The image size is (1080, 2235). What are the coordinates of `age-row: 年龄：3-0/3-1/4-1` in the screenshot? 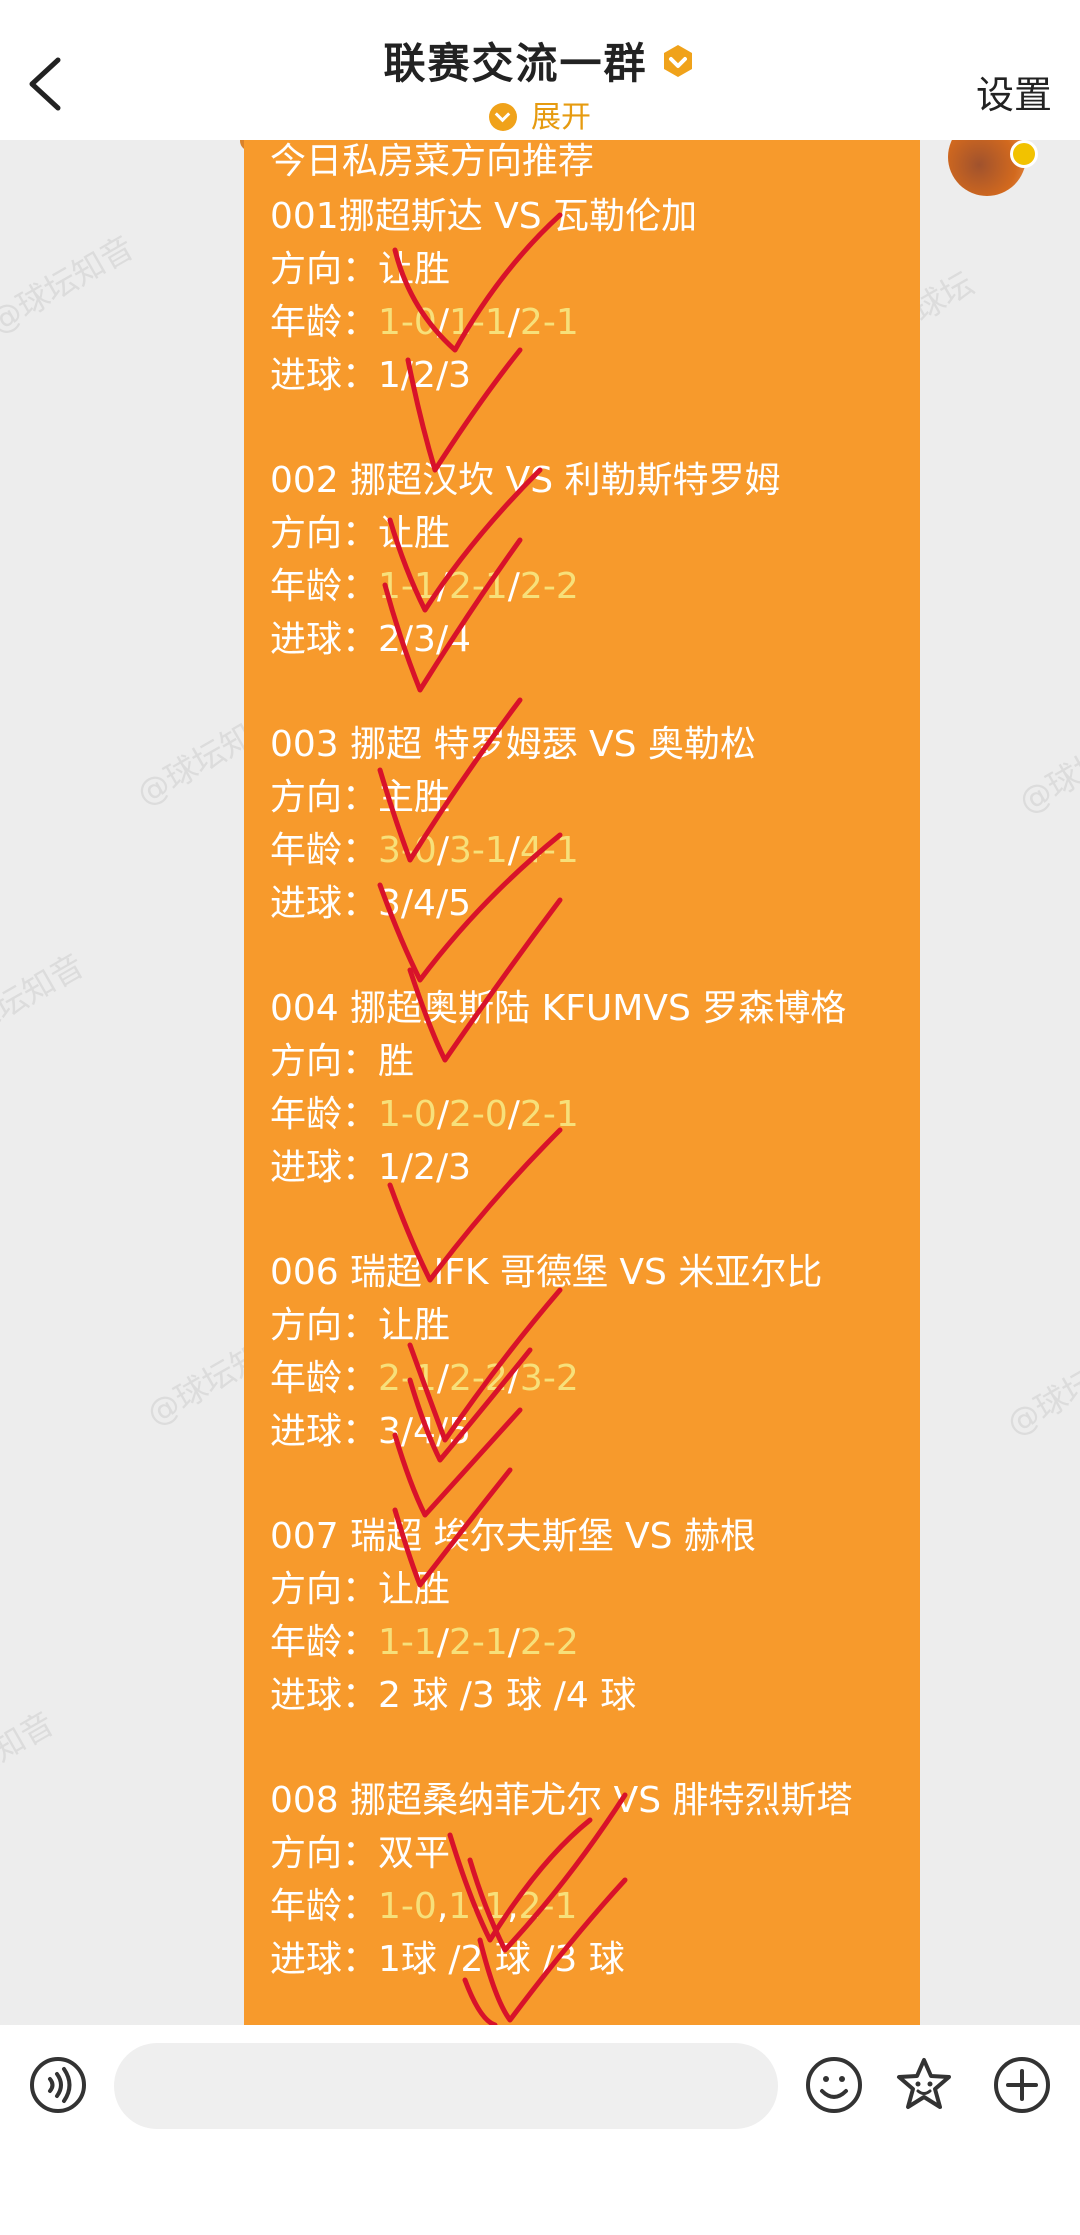 It's located at (424, 851).